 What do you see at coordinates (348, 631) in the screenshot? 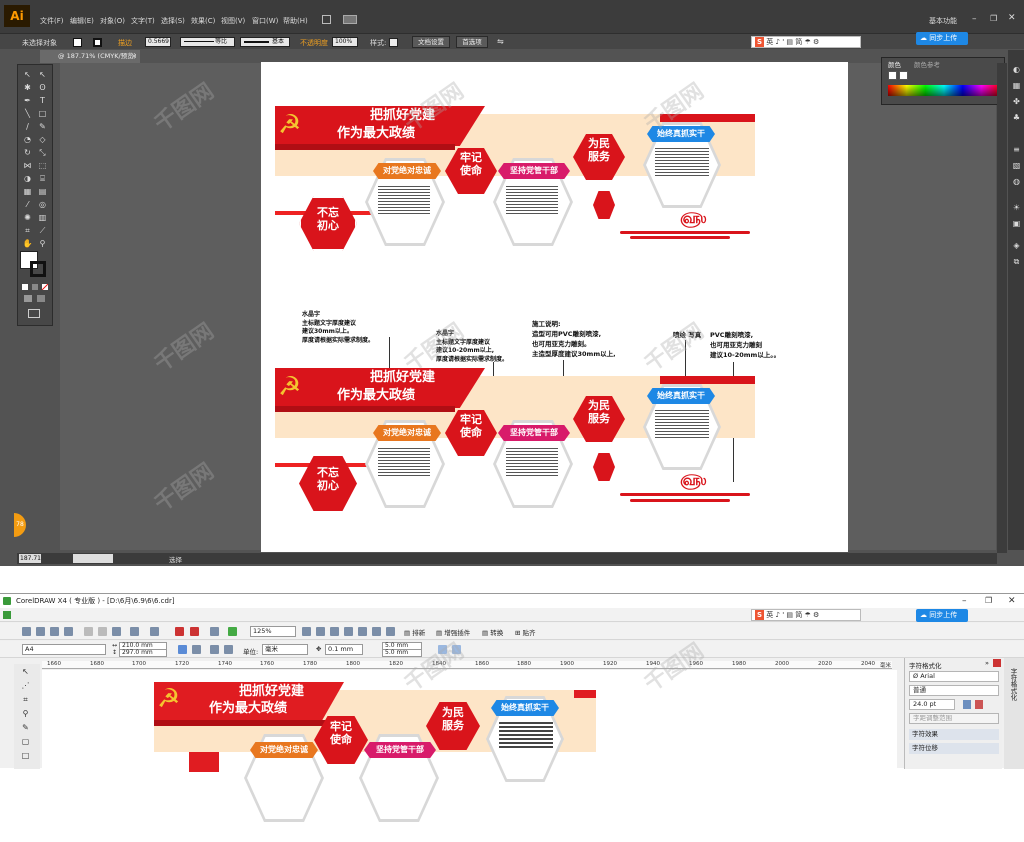
I see `zoom-all-icon` at bounding box center [348, 631].